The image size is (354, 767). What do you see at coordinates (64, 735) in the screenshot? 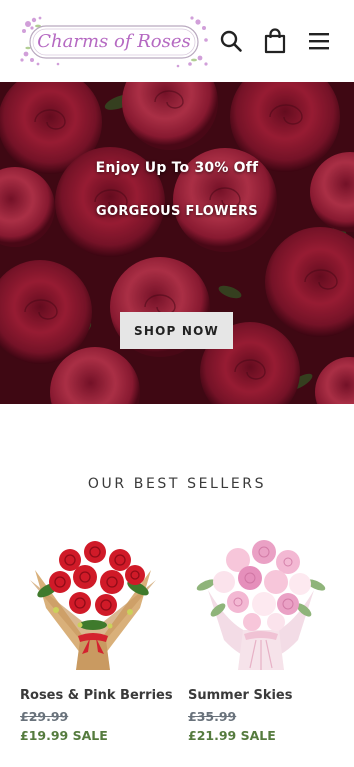
I see `product-sale-price: £19.99 SALE` at bounding box center [64, 735].